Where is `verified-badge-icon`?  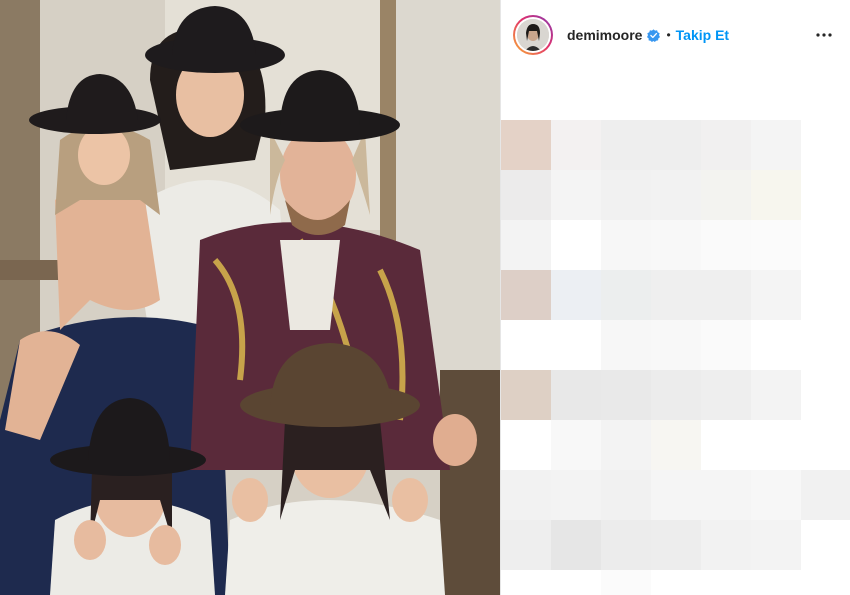 verified-badge-icon is located at coordinates (654, 35).